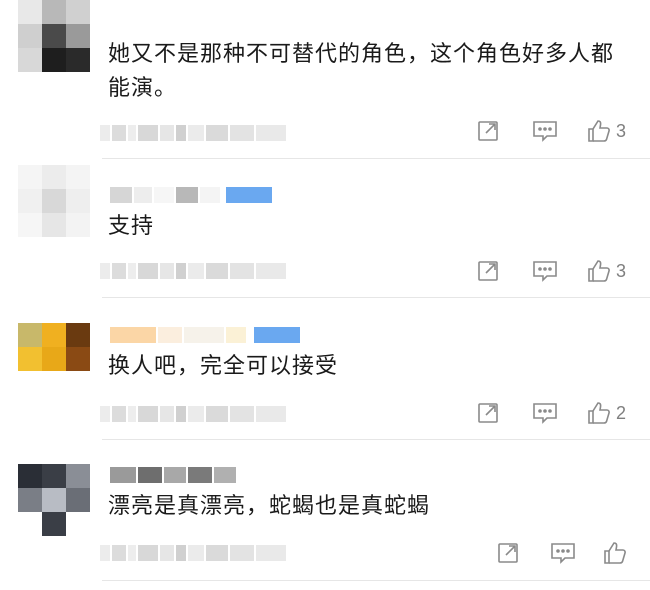 The height and width of the screenshot is (590, 650). I want to click on comment-text: 她又不是那种不可替代的角色，这个角色好多人都能演。, so click(361, 71).